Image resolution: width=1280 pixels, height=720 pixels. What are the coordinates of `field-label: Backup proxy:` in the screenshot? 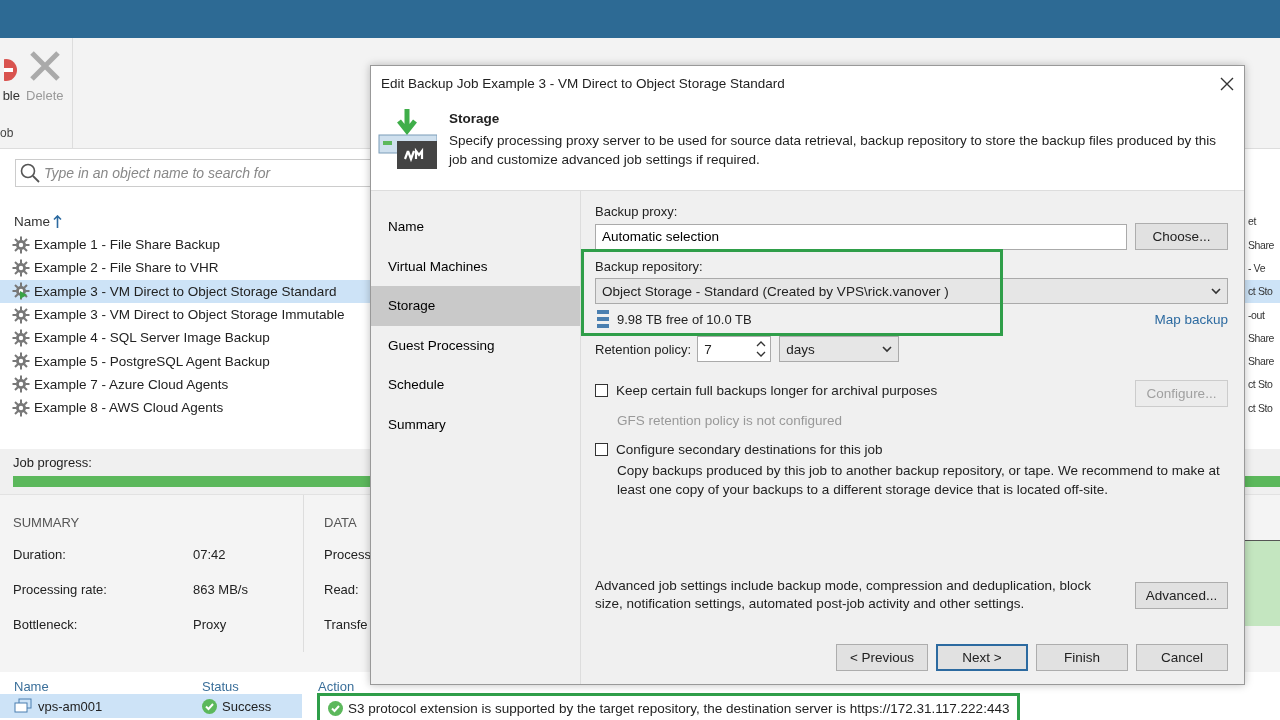 It's located at (637, 211).